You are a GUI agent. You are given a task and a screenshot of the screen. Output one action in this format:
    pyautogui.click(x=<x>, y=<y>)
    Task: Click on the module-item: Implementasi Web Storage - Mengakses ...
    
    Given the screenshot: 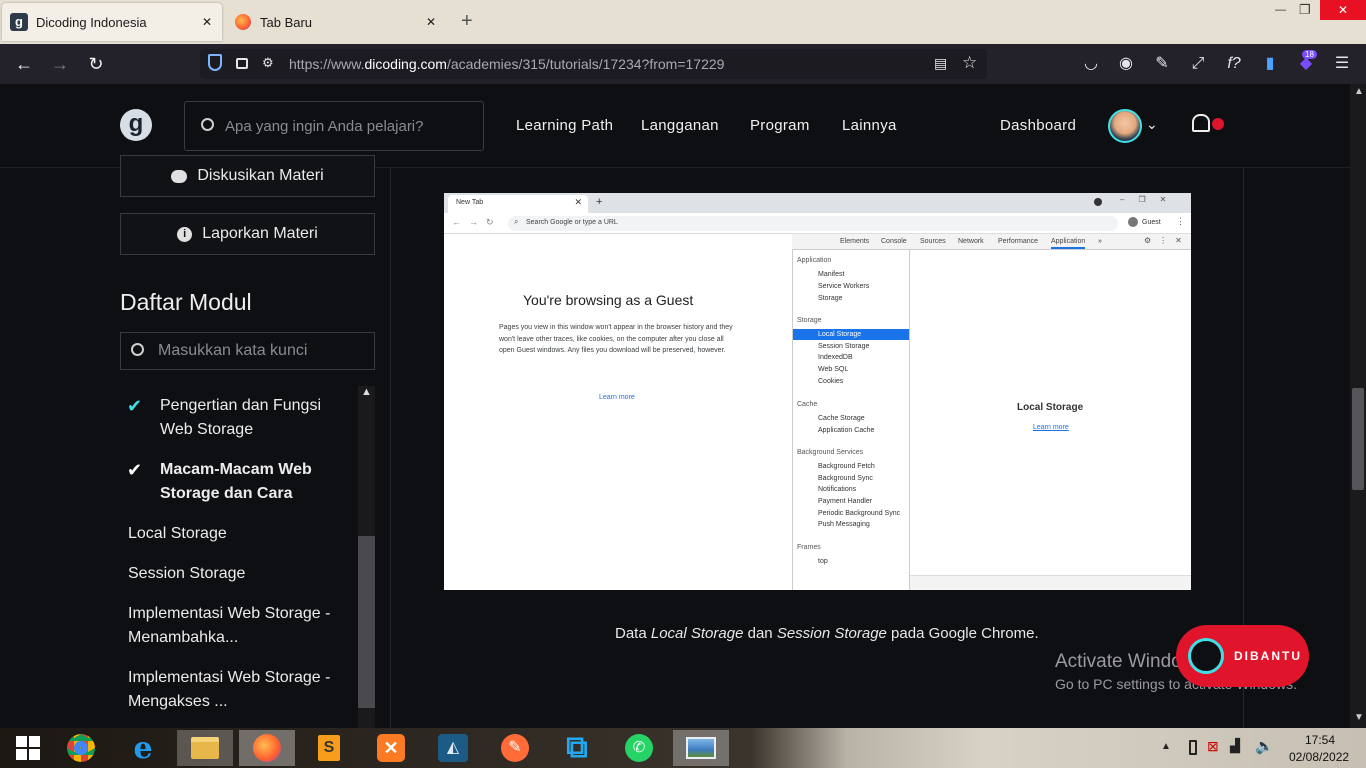 What is the action you would take?
    pyautogui.click(x=240, y=690)
    